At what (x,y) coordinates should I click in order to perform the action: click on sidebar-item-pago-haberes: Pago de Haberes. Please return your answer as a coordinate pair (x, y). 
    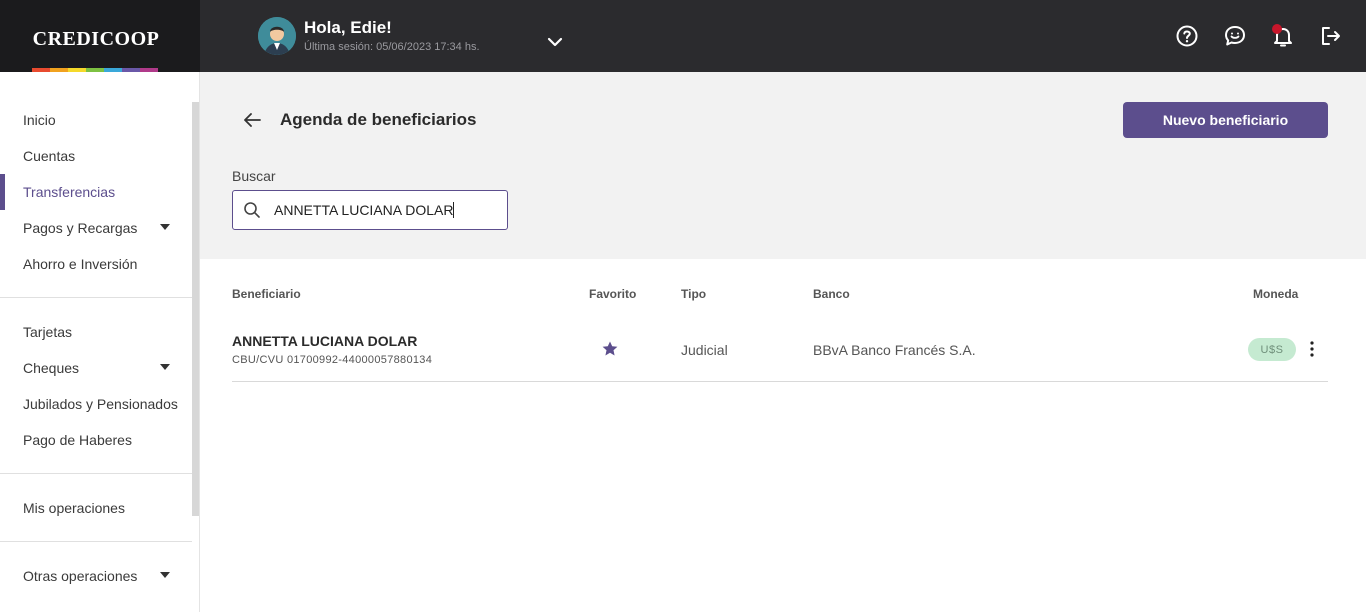
    Looking at the image, I should click on (96, 440).